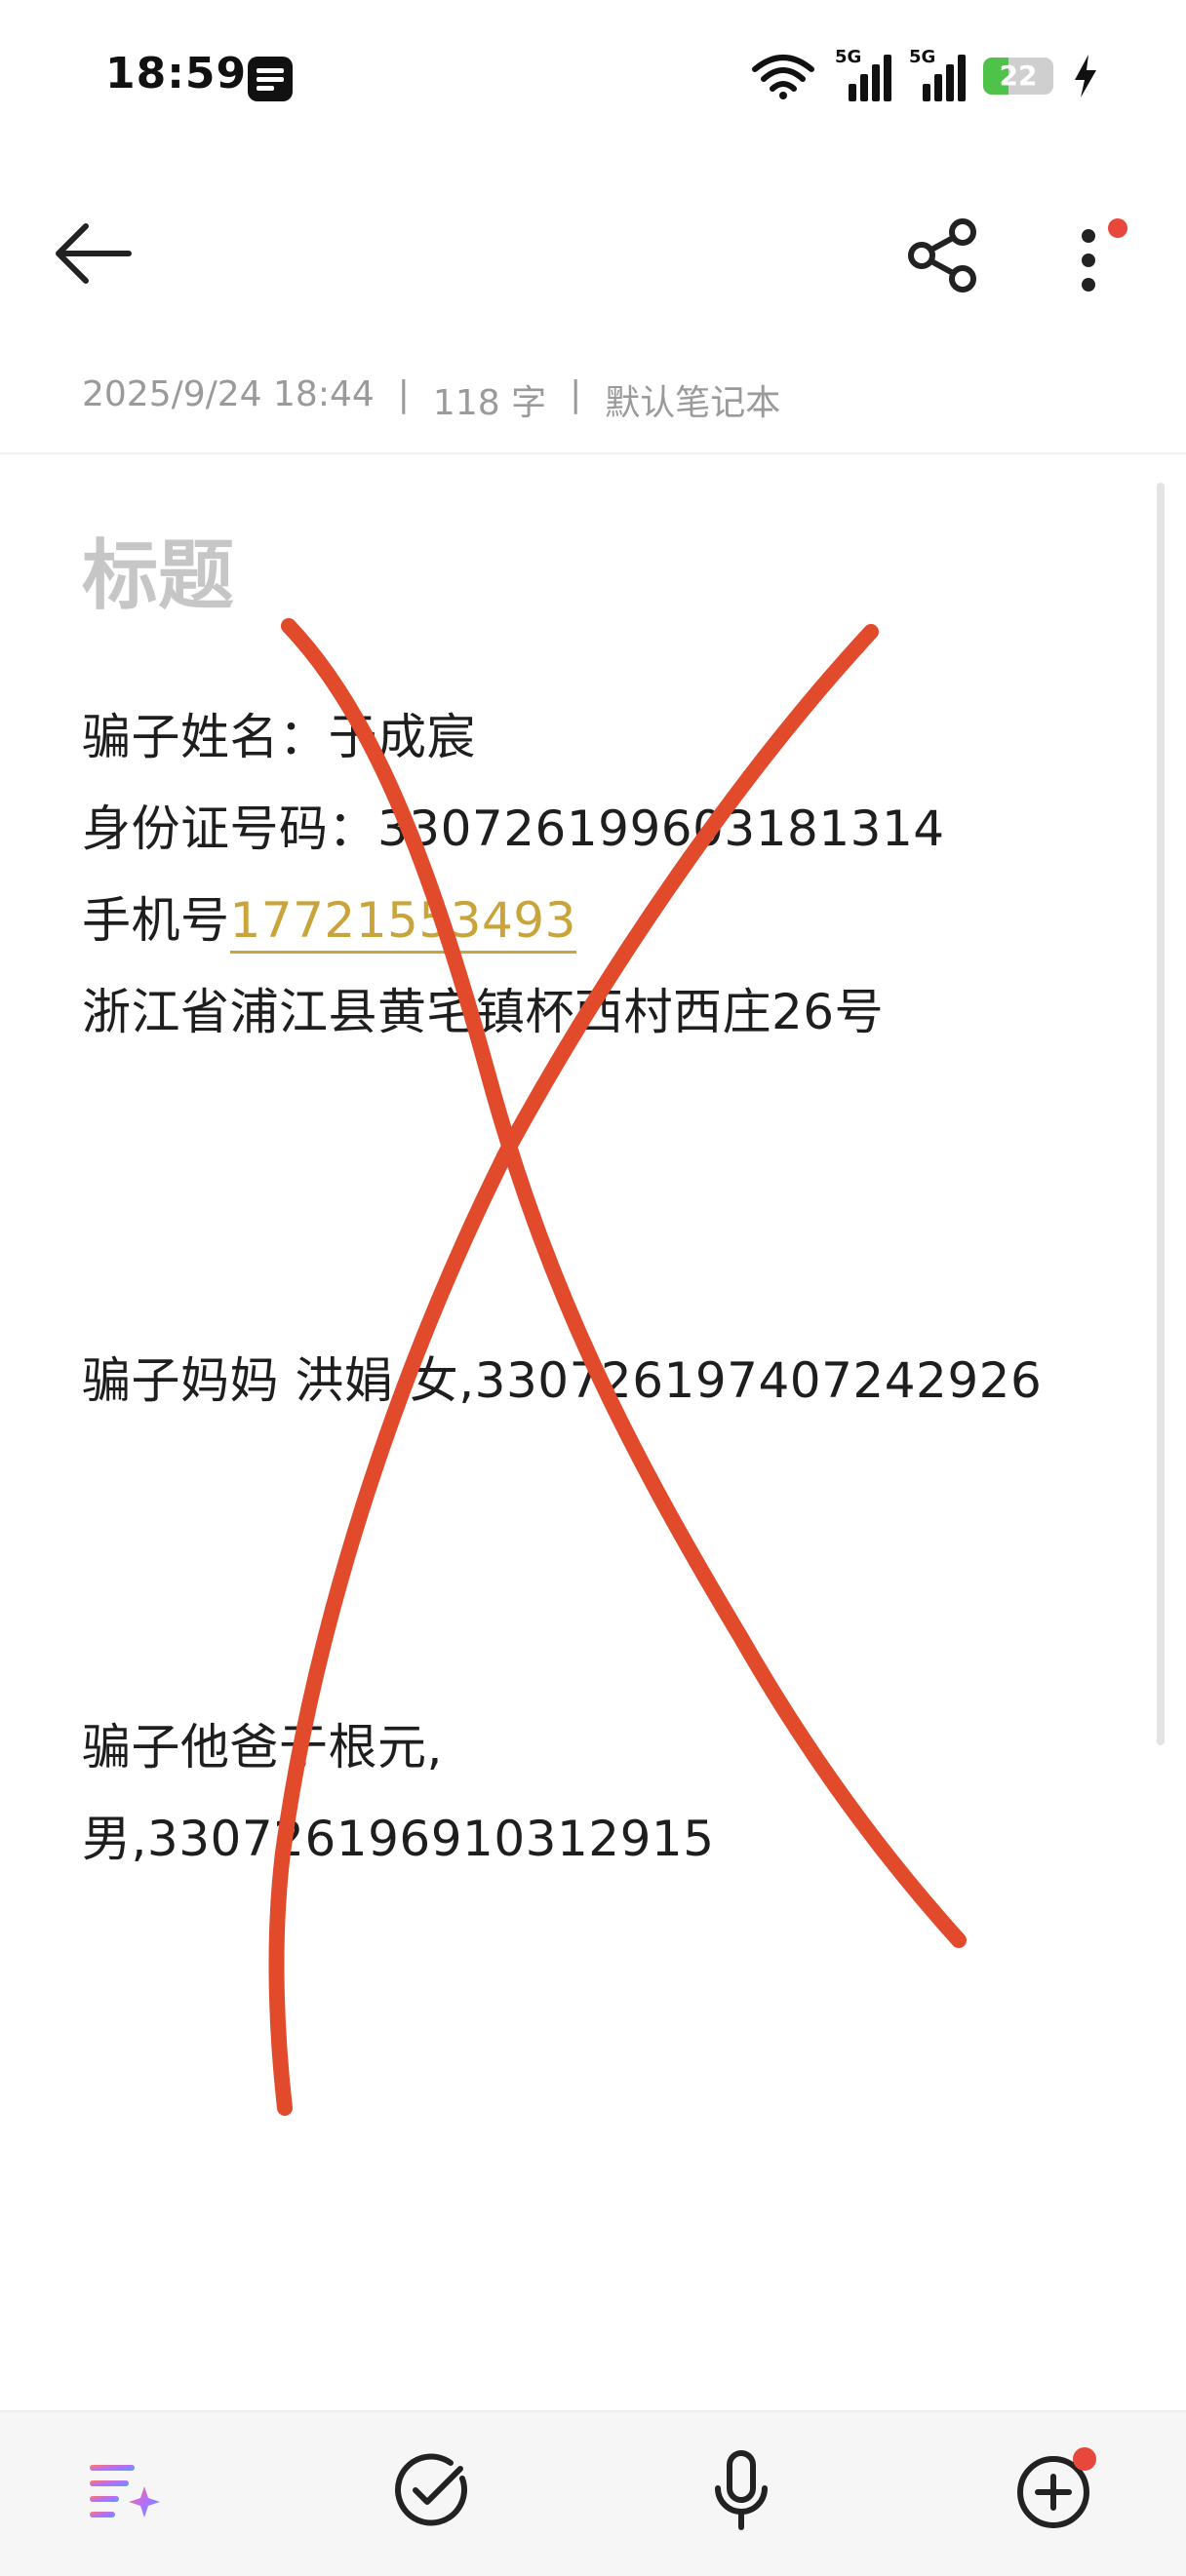 This screenshot has width=1186, height=2576. Describe the element at coordinates (692, 399) in the screenshot. I see `notebook-name: 默认笔记本` at that location.